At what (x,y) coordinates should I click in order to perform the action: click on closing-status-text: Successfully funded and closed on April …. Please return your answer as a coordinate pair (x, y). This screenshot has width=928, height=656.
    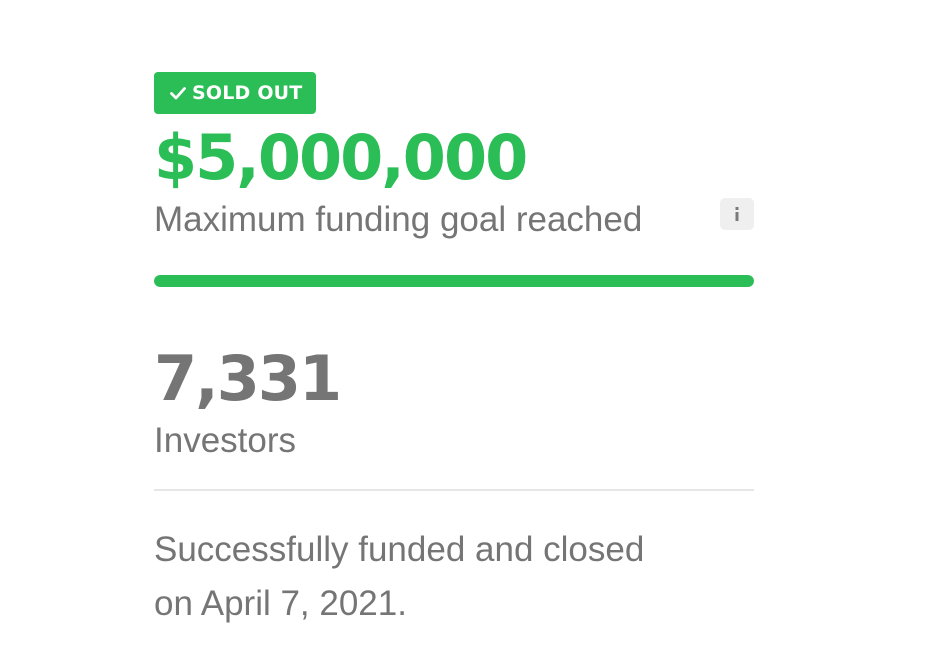
    Looking at the image, I should click on (399, 576).